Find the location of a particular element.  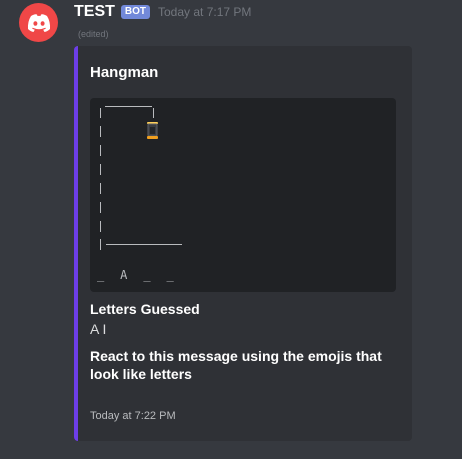

embed-title: Hangman is located at coordinates (124, 72).